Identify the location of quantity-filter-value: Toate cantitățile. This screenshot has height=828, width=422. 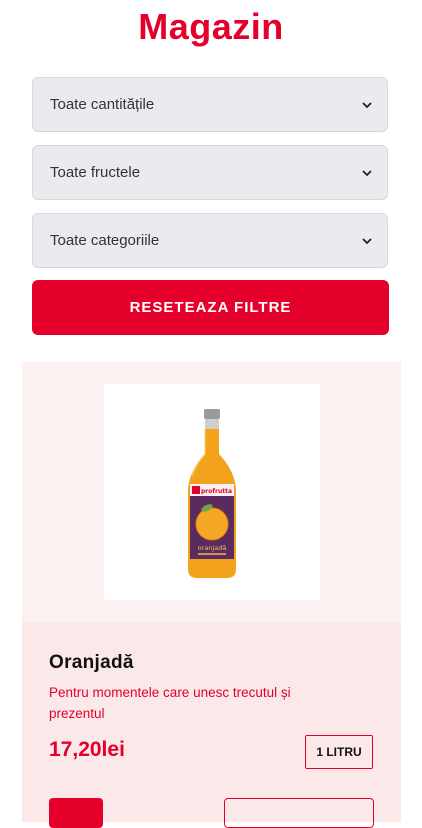
(102, 104).